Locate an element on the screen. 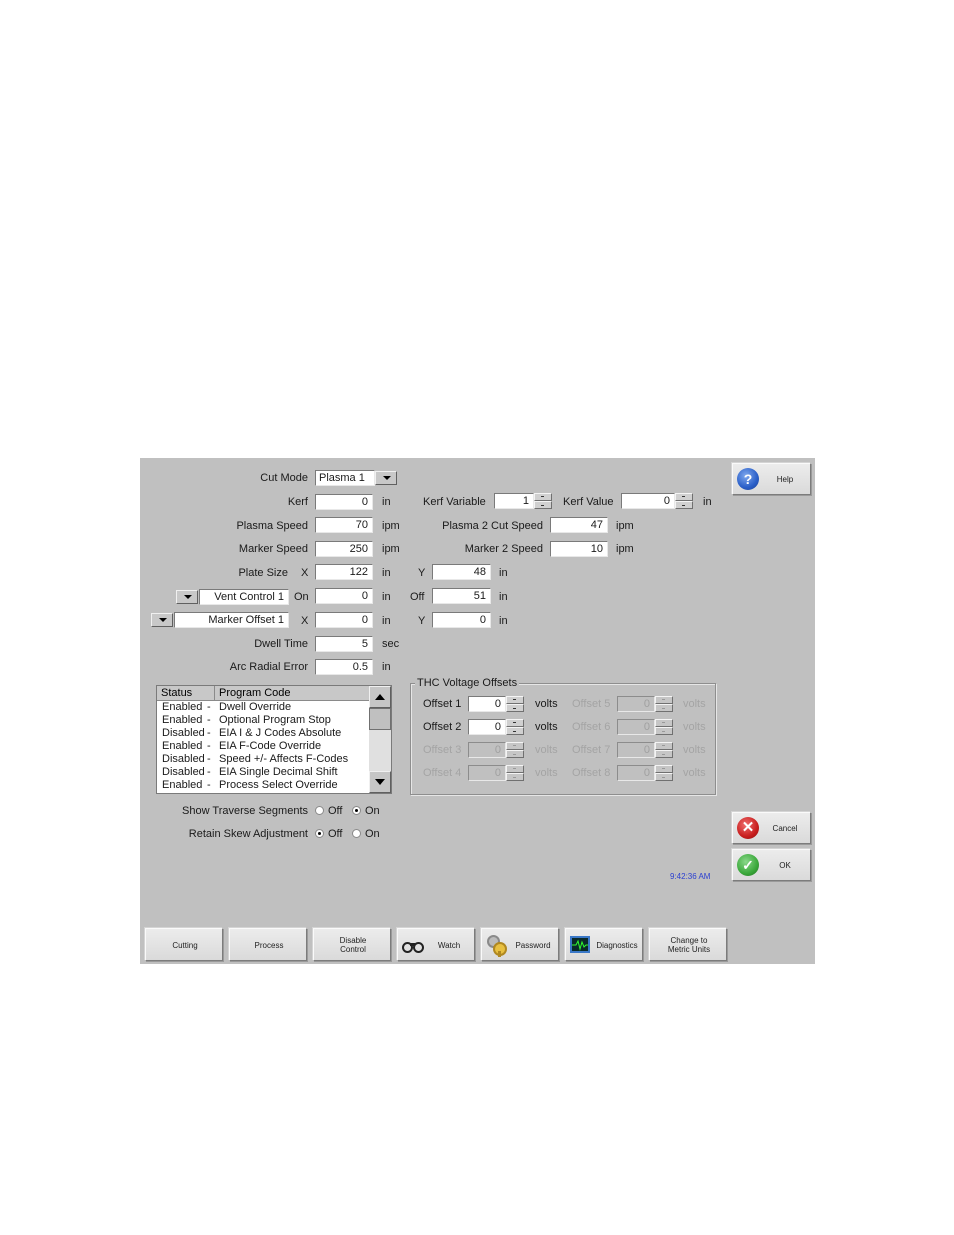  thc-offset-2-spinner is located at coordinates (515, 727).